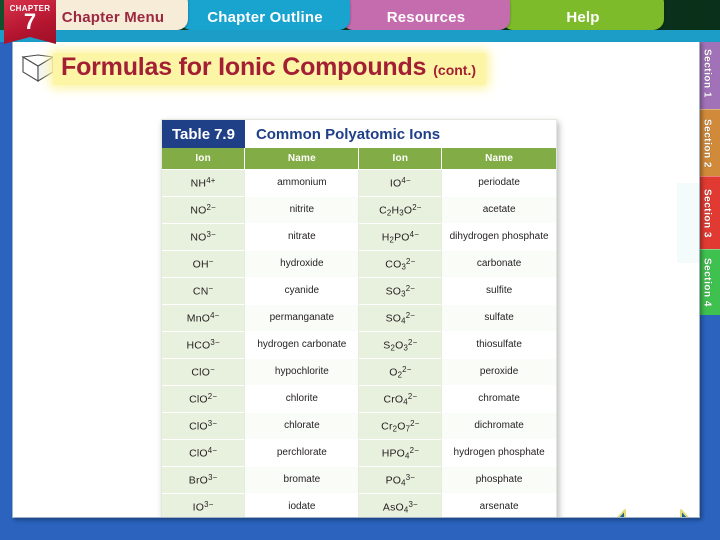 The height and width of the screenshot is (540, 720). I want to click on tab-chapter-menu-label: Chapter Menu, so click(113, 17).